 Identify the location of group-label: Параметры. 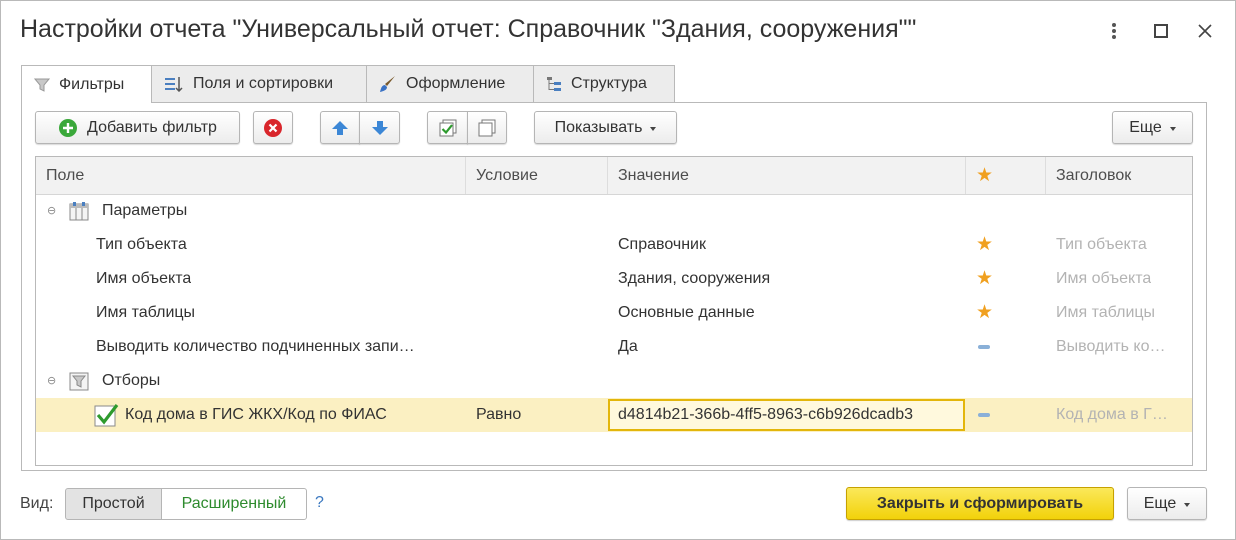
(145, 210).